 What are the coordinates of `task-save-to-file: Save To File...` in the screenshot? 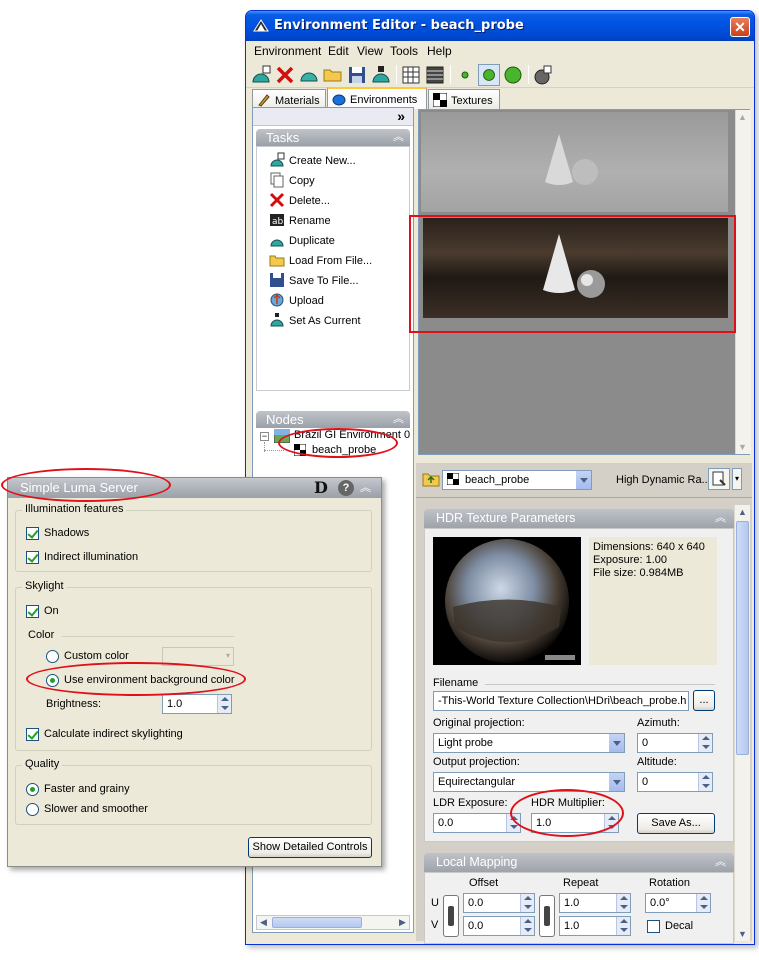 It's located at (314, 281).